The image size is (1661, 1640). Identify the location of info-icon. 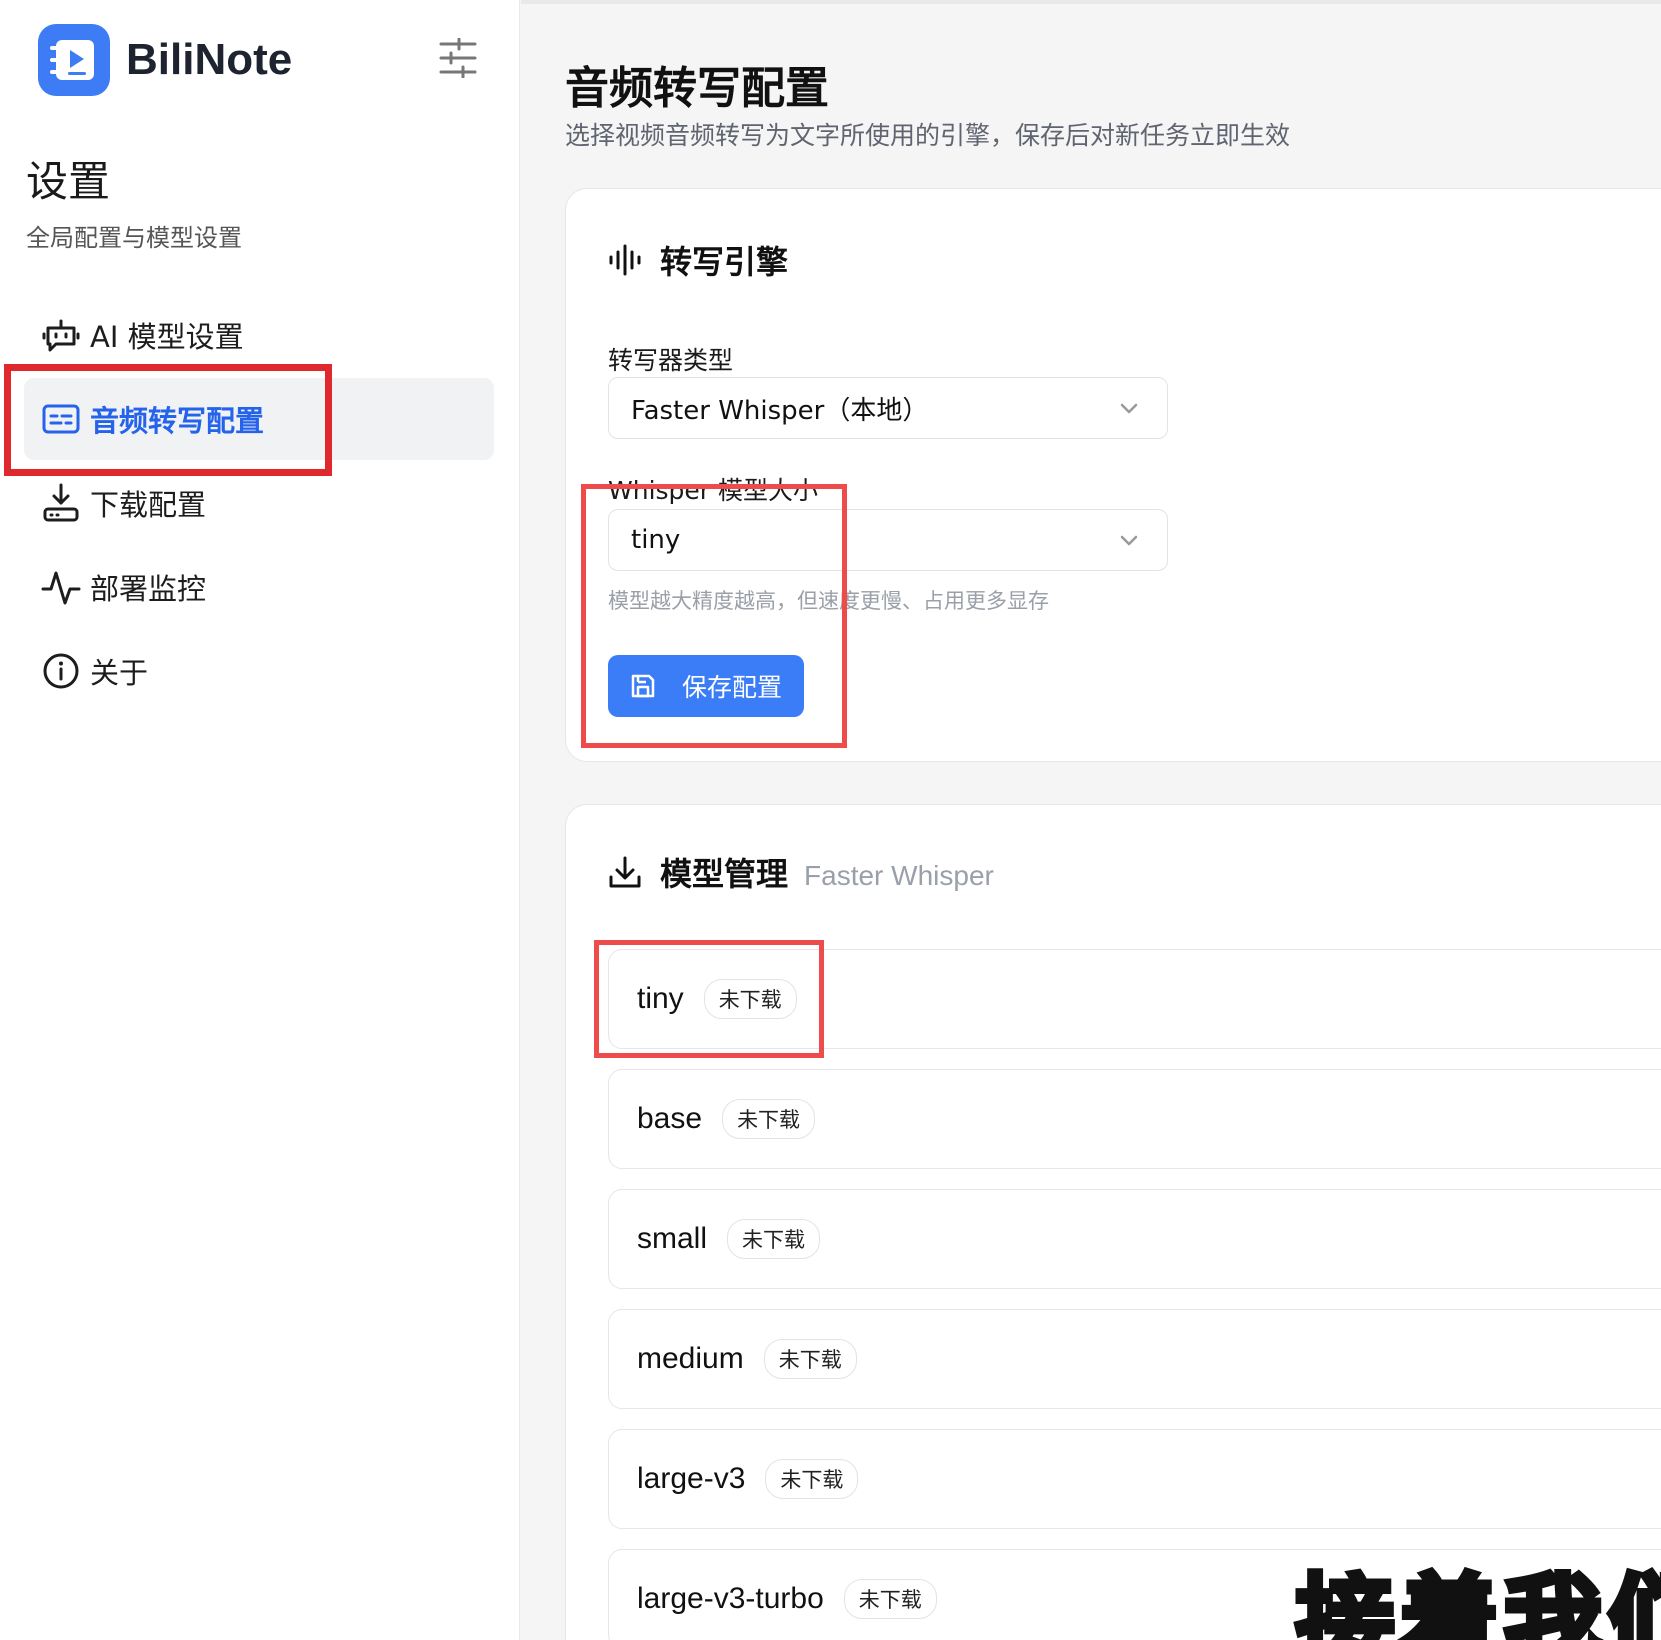
(61, 671).